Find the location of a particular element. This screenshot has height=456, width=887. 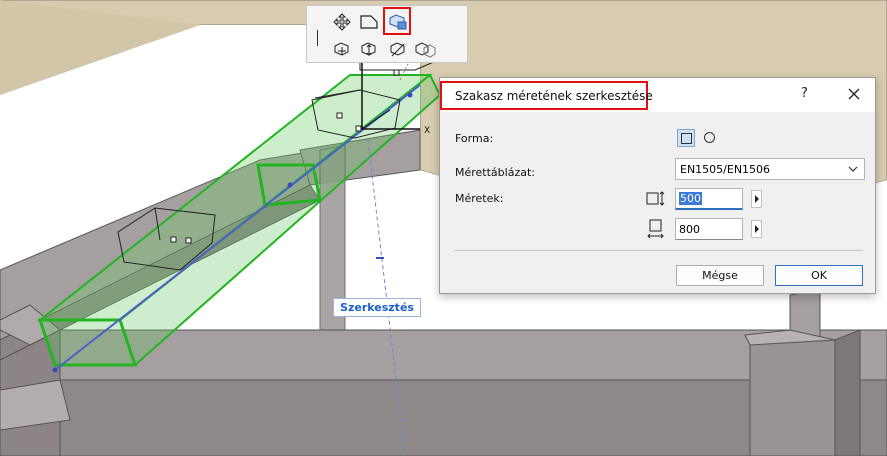

size-table-label: Mérettáblázat: is located at coordinates (495, 172).